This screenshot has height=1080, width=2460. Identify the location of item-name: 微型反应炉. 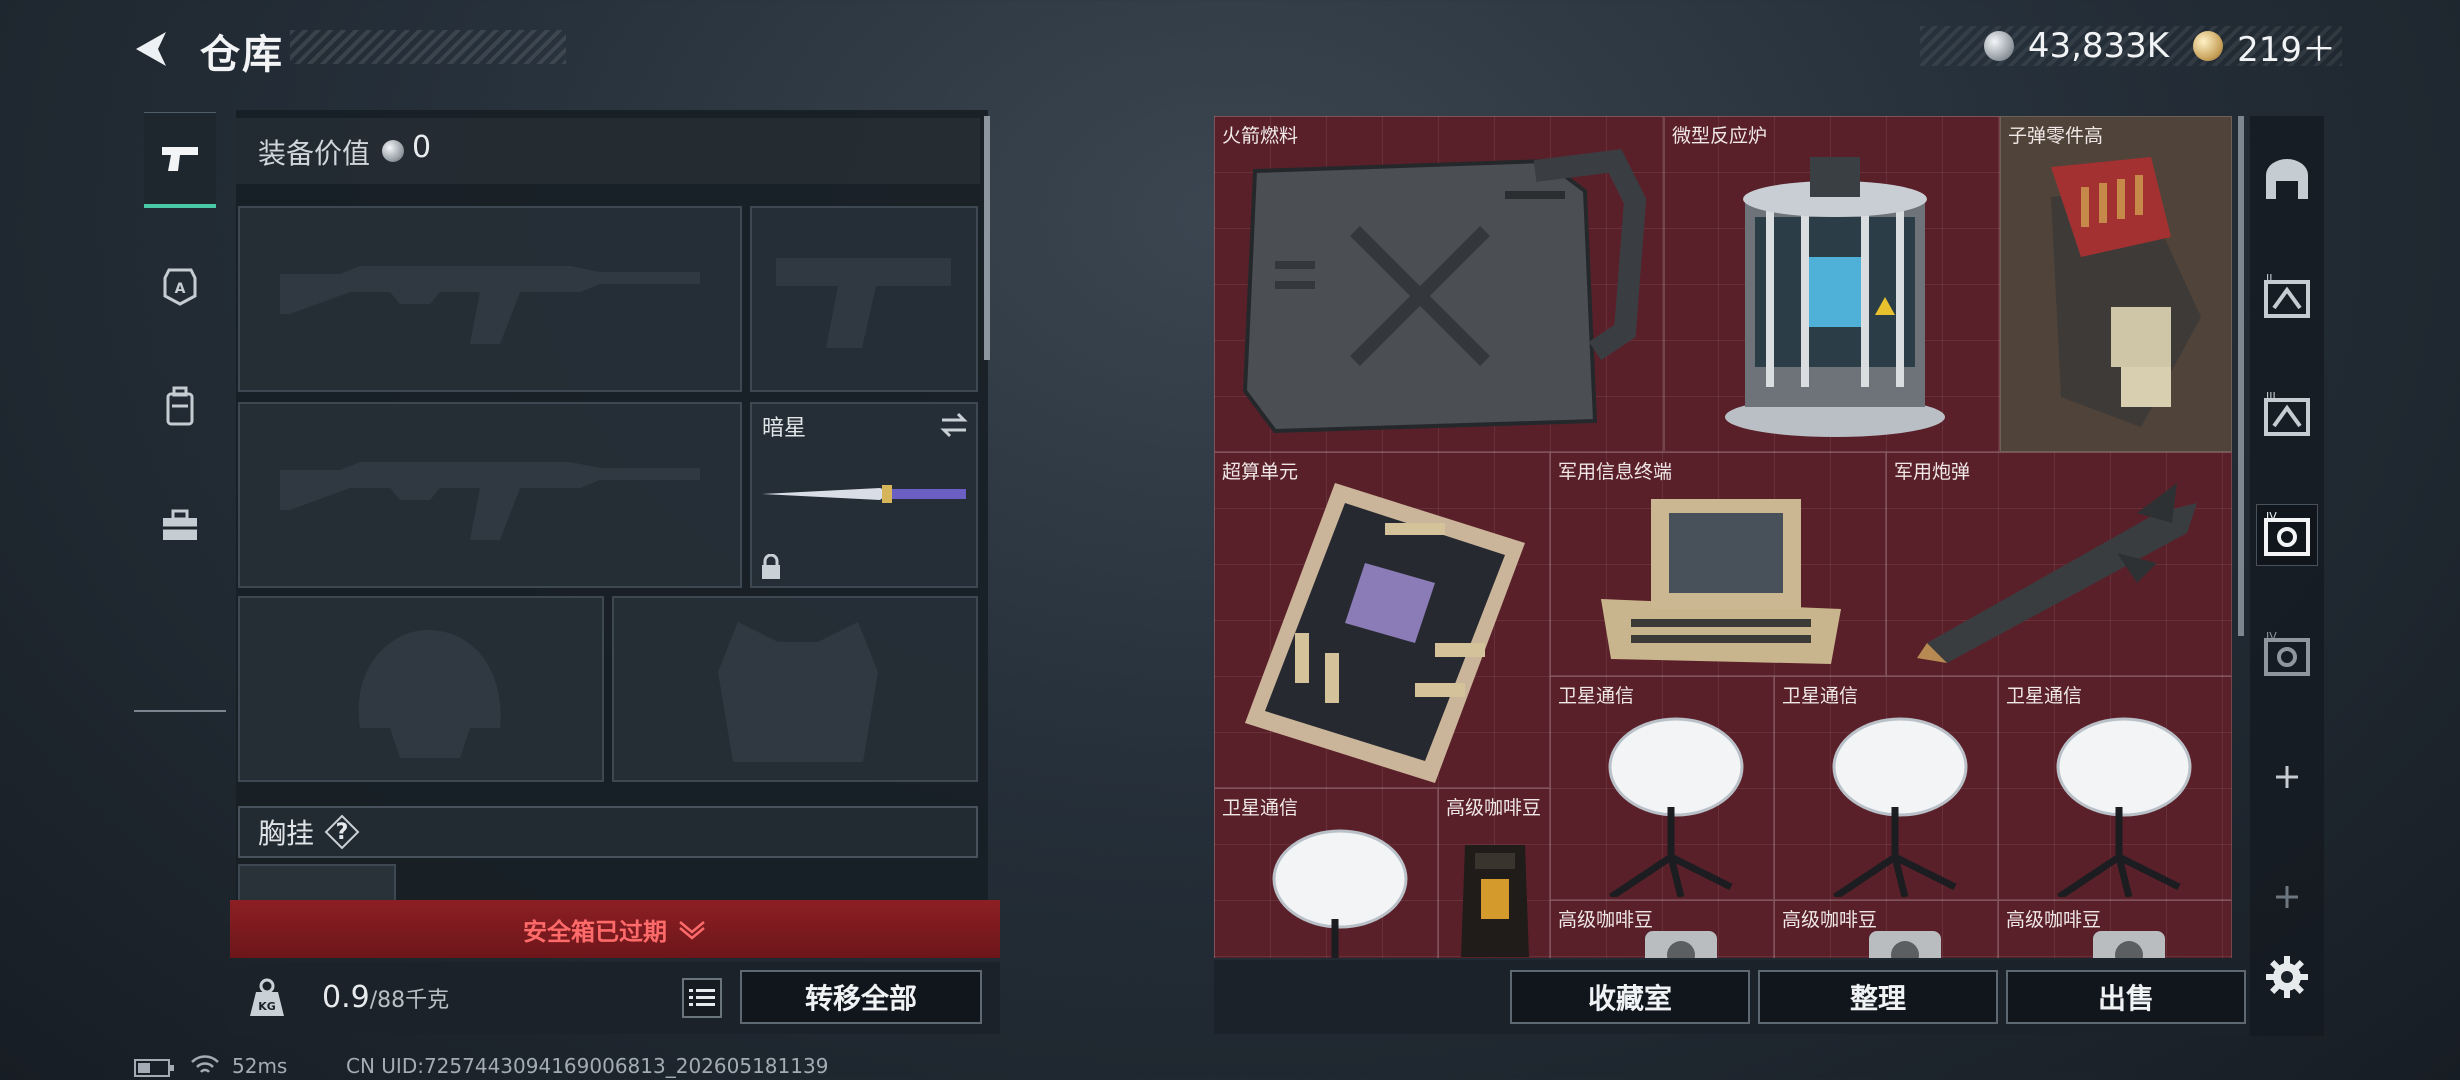
(1720, 136).